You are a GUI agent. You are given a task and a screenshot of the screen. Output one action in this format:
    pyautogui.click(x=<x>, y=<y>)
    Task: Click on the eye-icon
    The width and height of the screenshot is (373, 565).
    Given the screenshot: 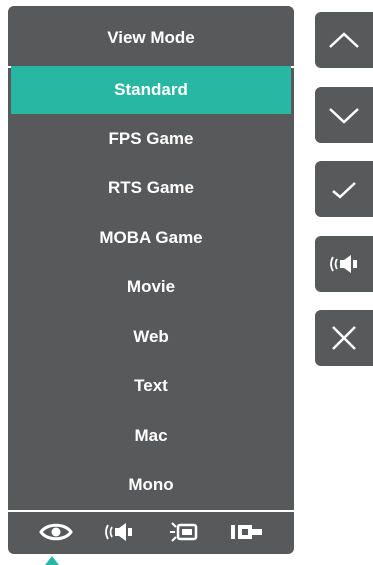 What is the action you would take?
    pyautogui.click(x=56, y=532)
    